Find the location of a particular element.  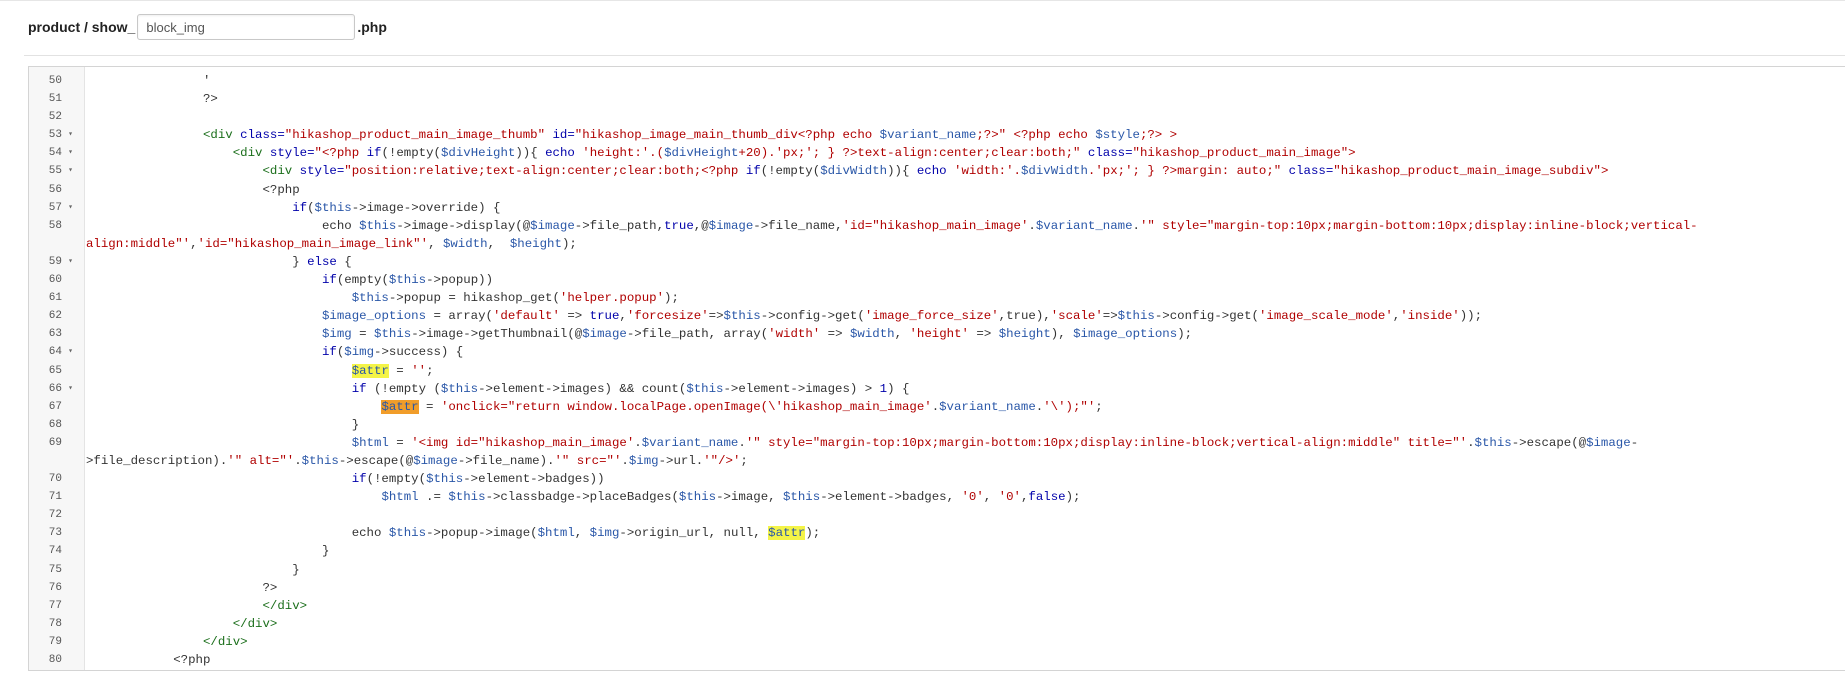

line-number: 57 ▾ is located at coordinates (56, 208).